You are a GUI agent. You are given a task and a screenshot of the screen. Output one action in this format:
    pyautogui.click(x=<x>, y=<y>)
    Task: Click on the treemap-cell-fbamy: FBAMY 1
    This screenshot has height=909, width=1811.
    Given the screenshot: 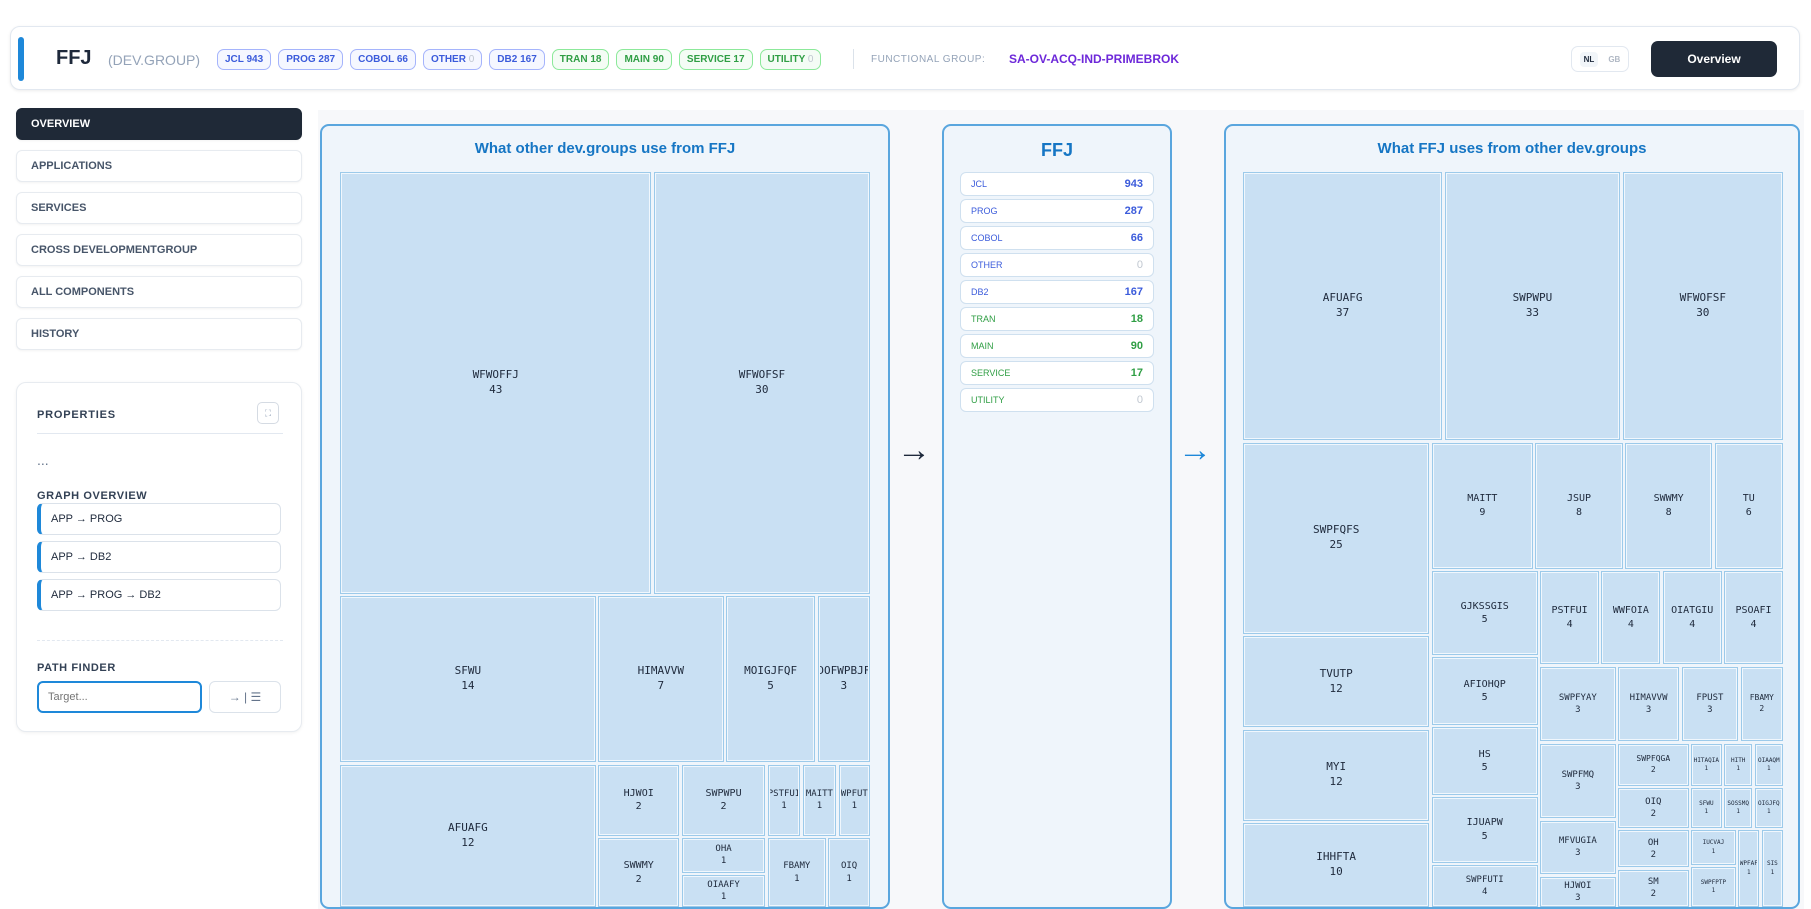 What is the action you would take?
    pyautogui.click(x=796, y=872)
    